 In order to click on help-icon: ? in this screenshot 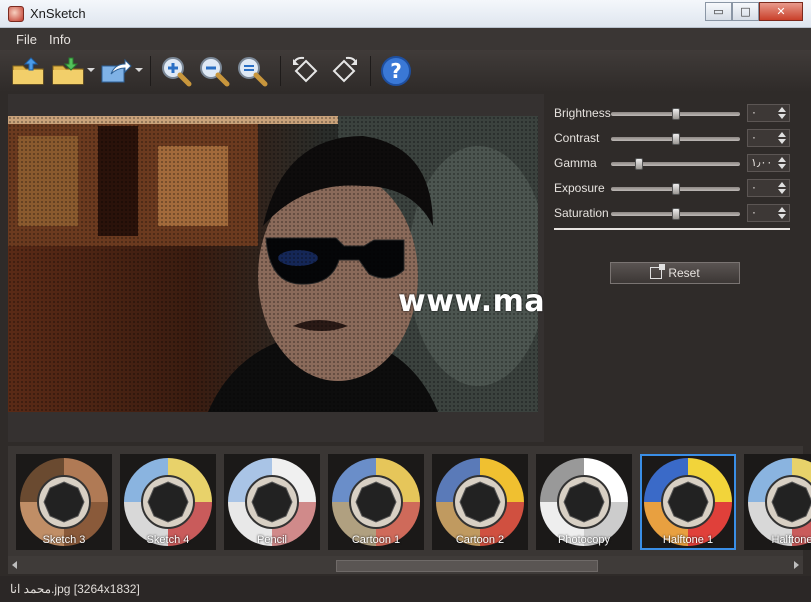, I will do `click(396, 71)`.